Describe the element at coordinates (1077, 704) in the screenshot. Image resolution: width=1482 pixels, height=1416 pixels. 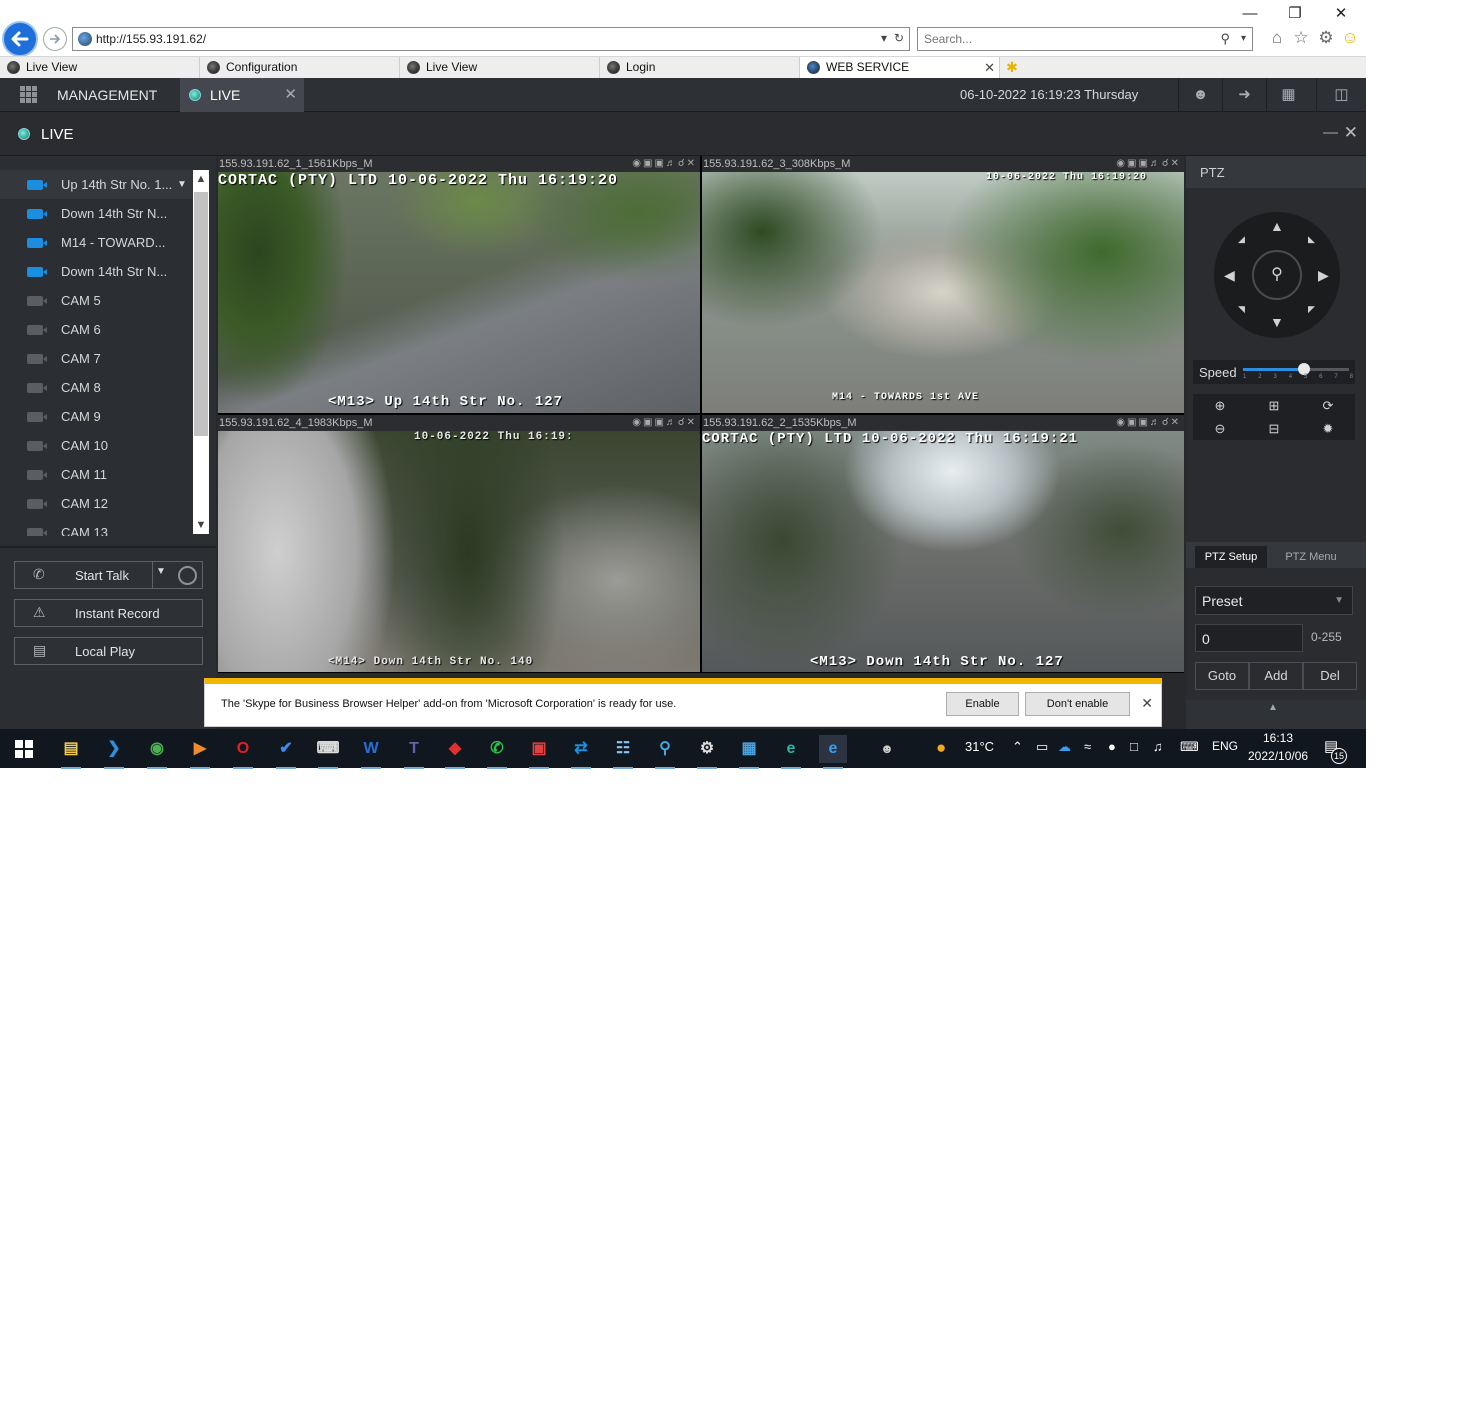
I see `dont-enable-button: Don't enable` at that location.